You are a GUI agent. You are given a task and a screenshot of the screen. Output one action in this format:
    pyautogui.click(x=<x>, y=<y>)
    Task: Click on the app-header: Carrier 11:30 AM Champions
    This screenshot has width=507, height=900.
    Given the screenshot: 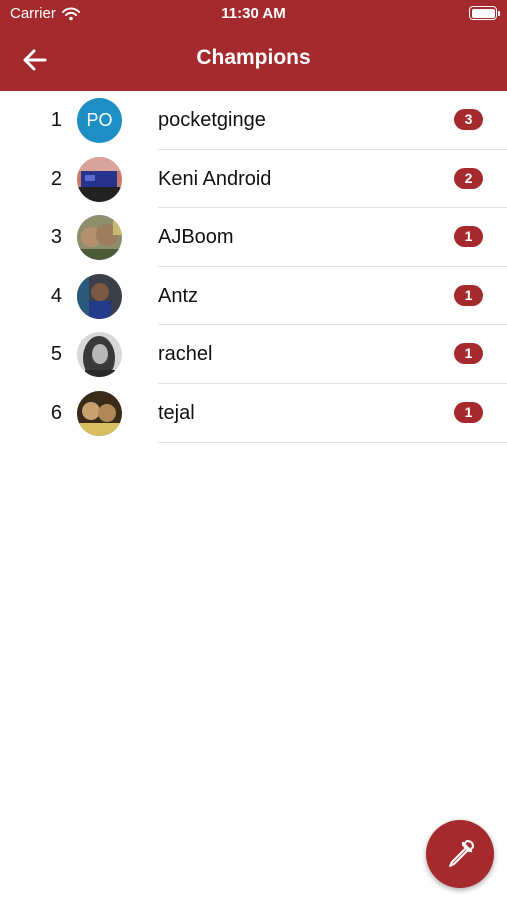 What is the action you would take?
    pyautogui.click(x=253, y=45)
    